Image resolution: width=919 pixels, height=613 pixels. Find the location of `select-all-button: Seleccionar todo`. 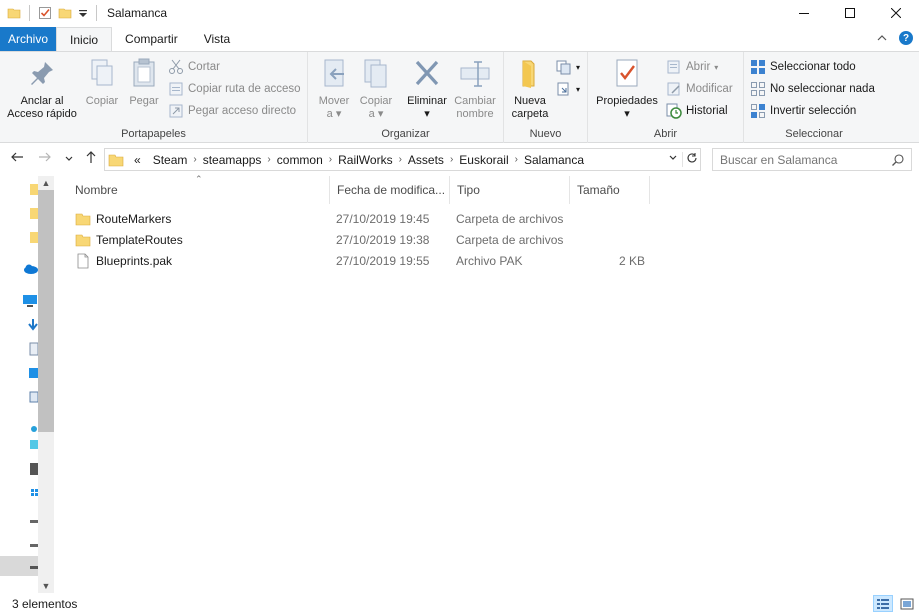

select-all-button: Seleccionar todo is located at coordinates (803, 67).